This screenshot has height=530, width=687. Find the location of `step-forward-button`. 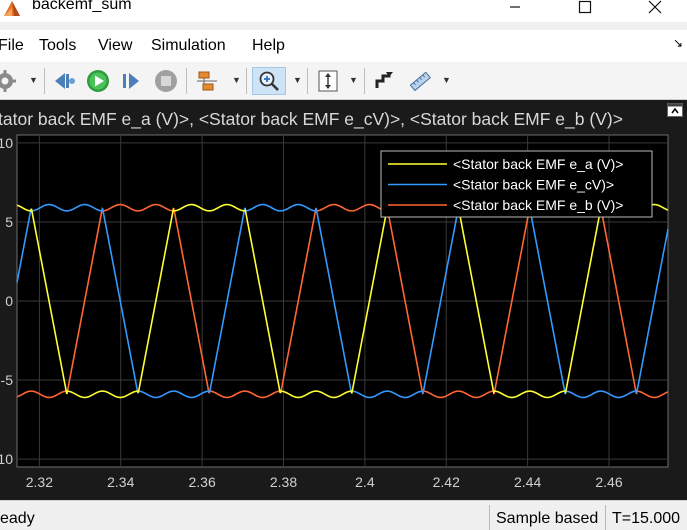

step-forward-button is located at coordinates (131, 81).